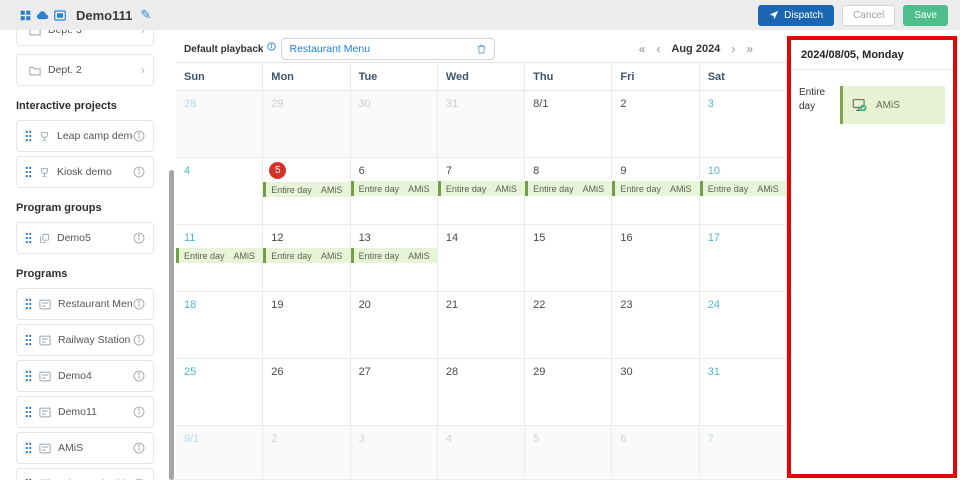  Describe the element at coordinates (85, 238) in the screenshot. I see `sidebar-item-demo5: Demo5` at that location.